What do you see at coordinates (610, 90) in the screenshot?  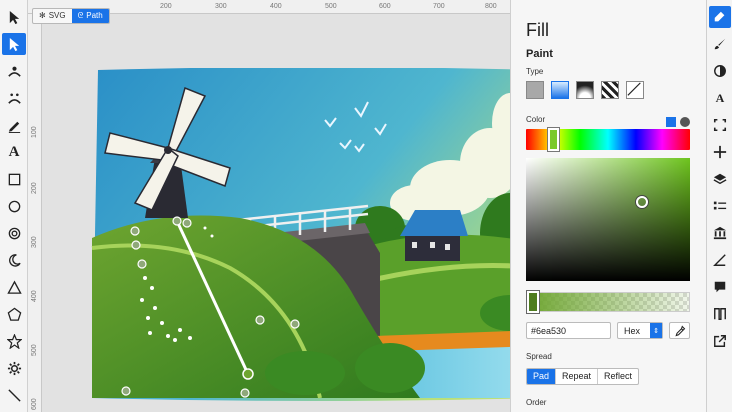 I see `pattern-fill-button` at bounding box center [610, 90].